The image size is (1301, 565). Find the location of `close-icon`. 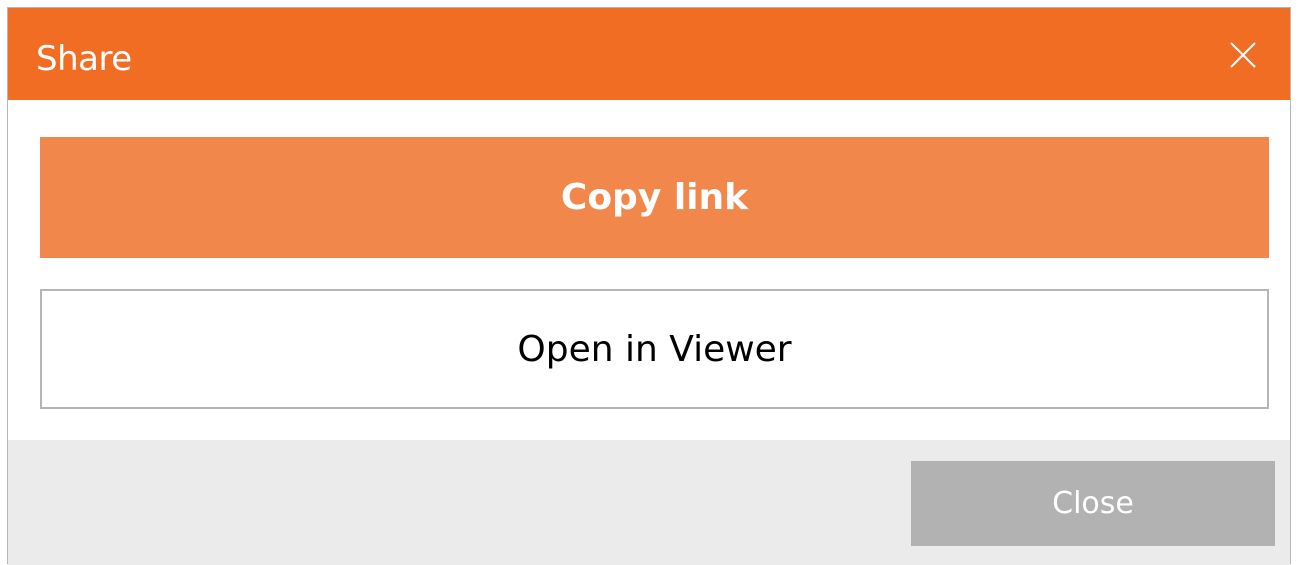

close-icon is located at coordinates (1243, 55).